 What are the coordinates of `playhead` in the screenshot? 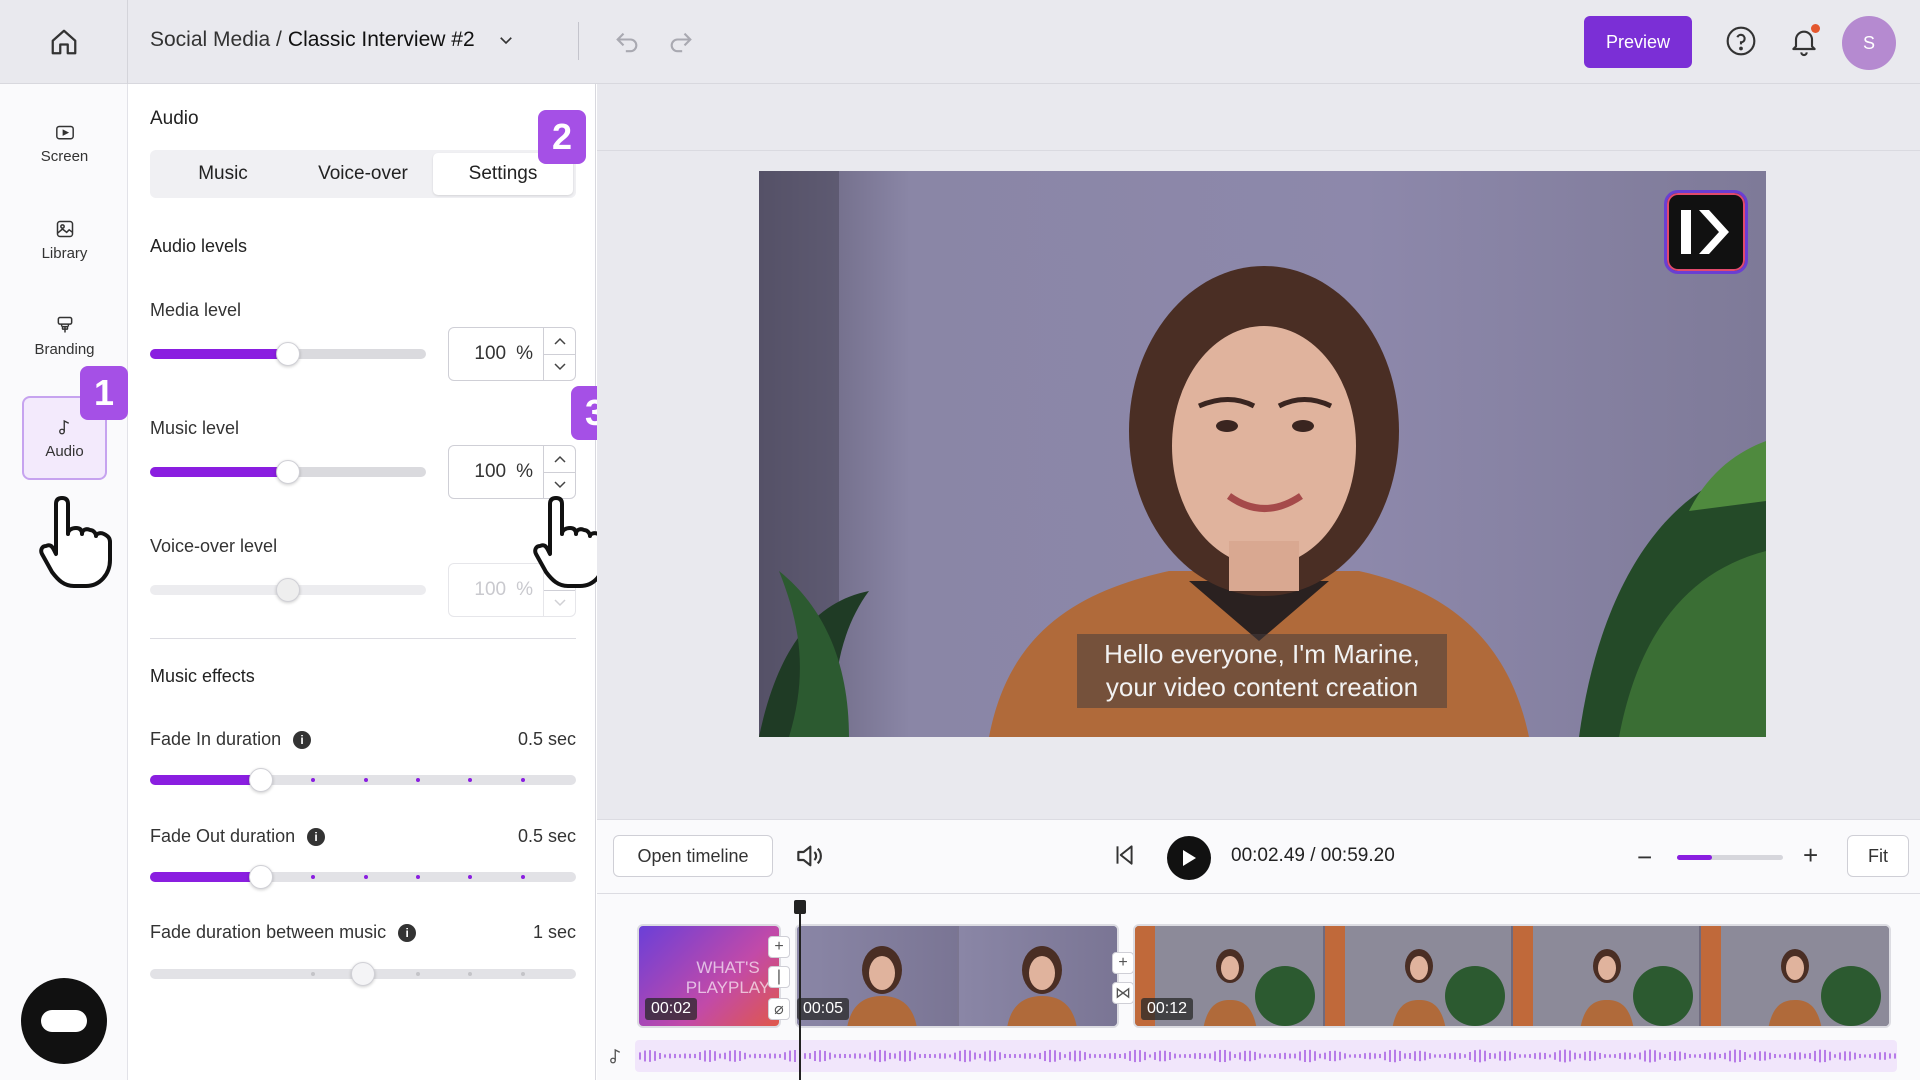 It's located at (800, 991).